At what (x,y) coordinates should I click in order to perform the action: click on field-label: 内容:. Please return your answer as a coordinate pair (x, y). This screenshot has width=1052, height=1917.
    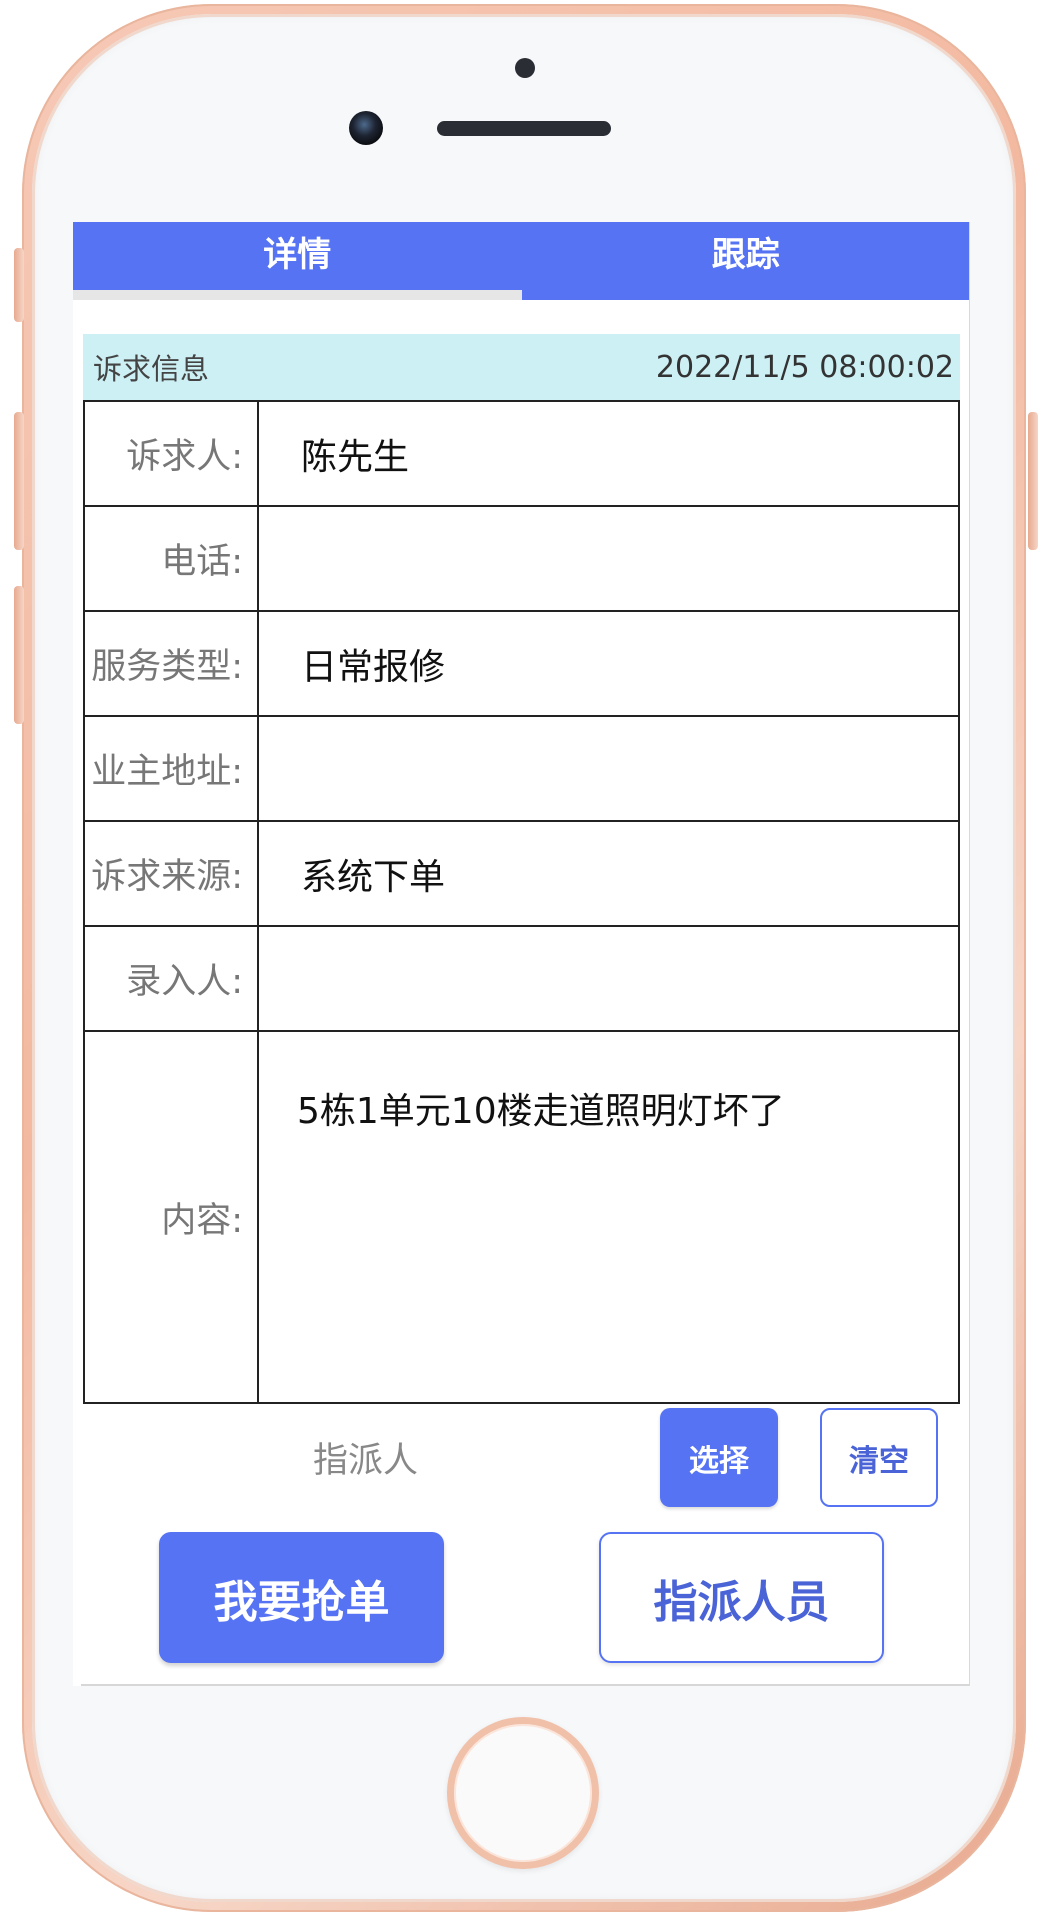
    Looking at the image, I should click on (171, 1217).